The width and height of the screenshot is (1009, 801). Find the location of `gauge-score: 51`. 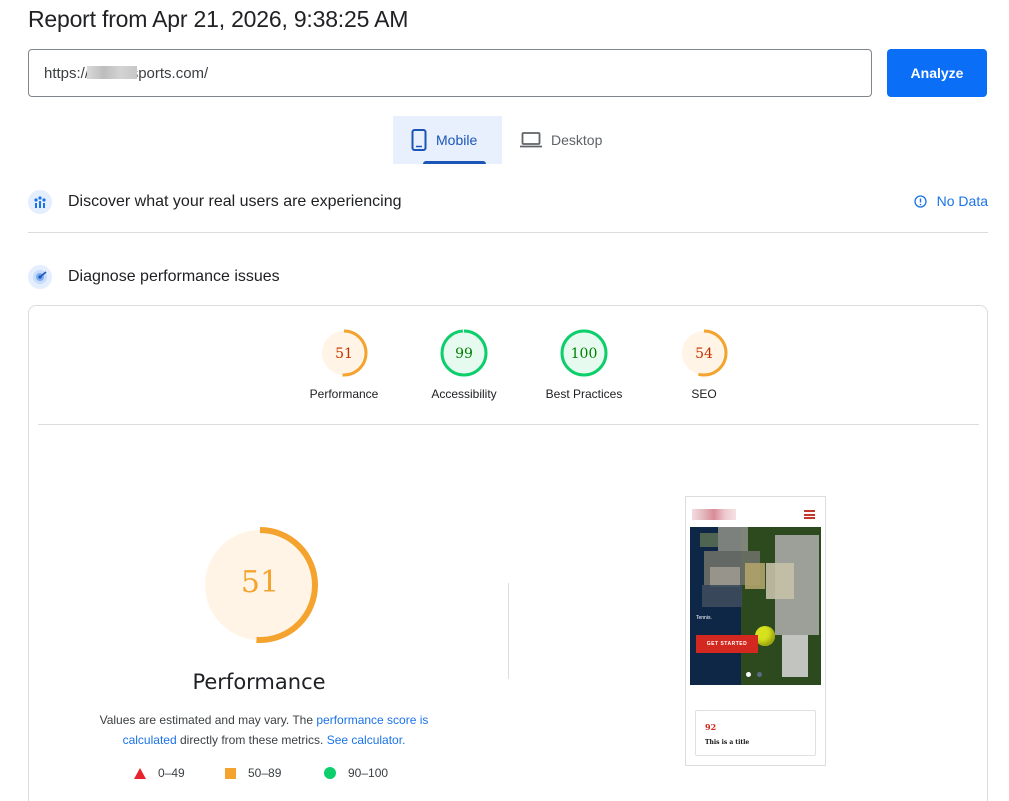

gauge-score: 51 is located at coordinates (344, 354).